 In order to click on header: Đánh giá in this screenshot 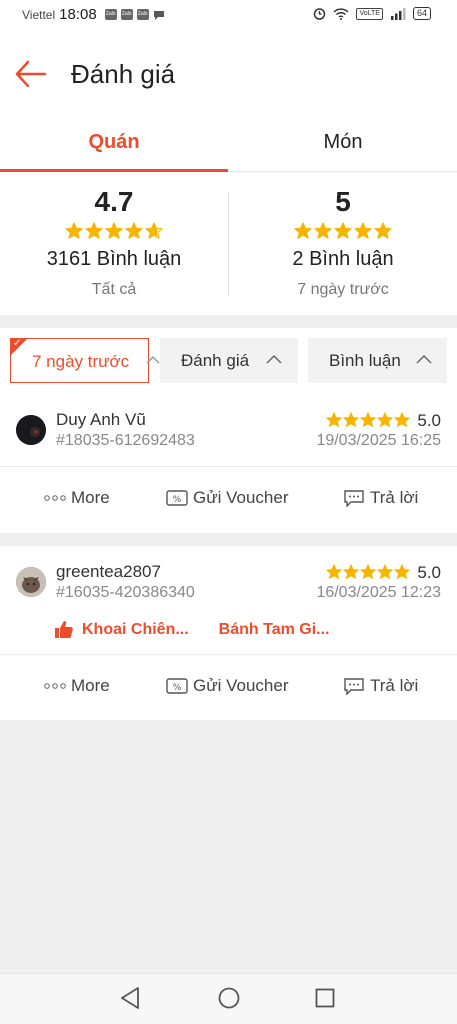, I will do `click(228, 74)`.